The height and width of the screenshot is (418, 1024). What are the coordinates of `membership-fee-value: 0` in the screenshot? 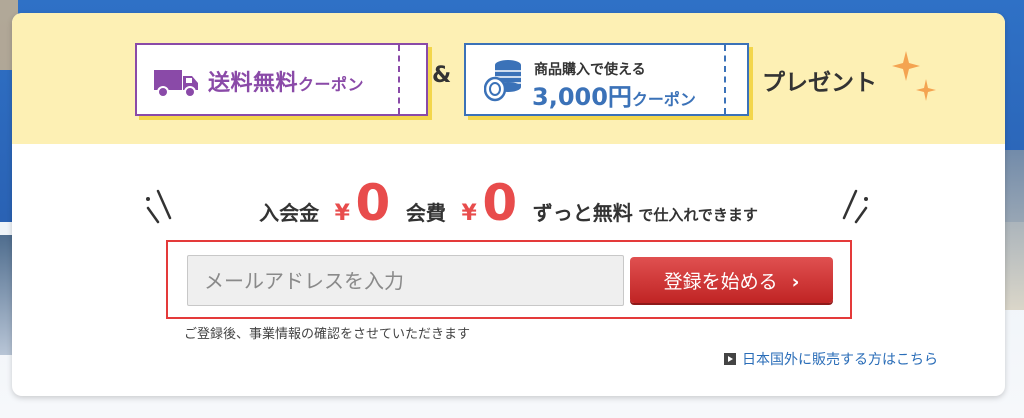 It's located at (500, 203).